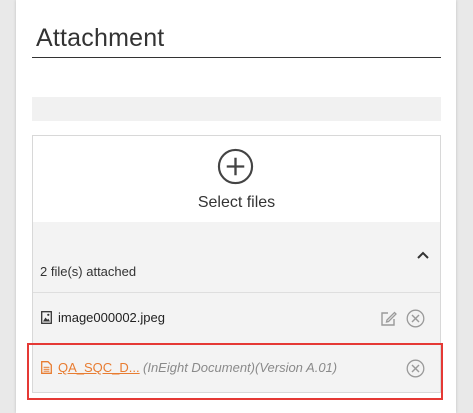 The width and height of the screenshot is (473, 413). Describe the element at coordinates (88, 271) in the screenshot. I see `attached-count-label: 2 file(s) attached` at that location.